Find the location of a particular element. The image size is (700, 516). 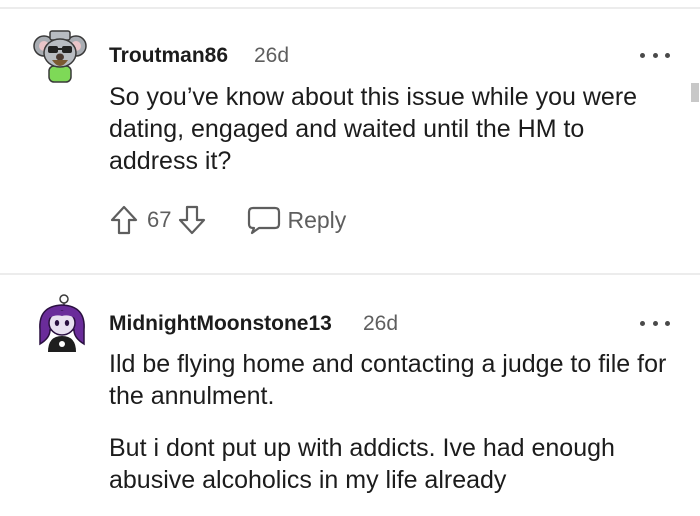

top-divider is located at coordinates (350, 8).